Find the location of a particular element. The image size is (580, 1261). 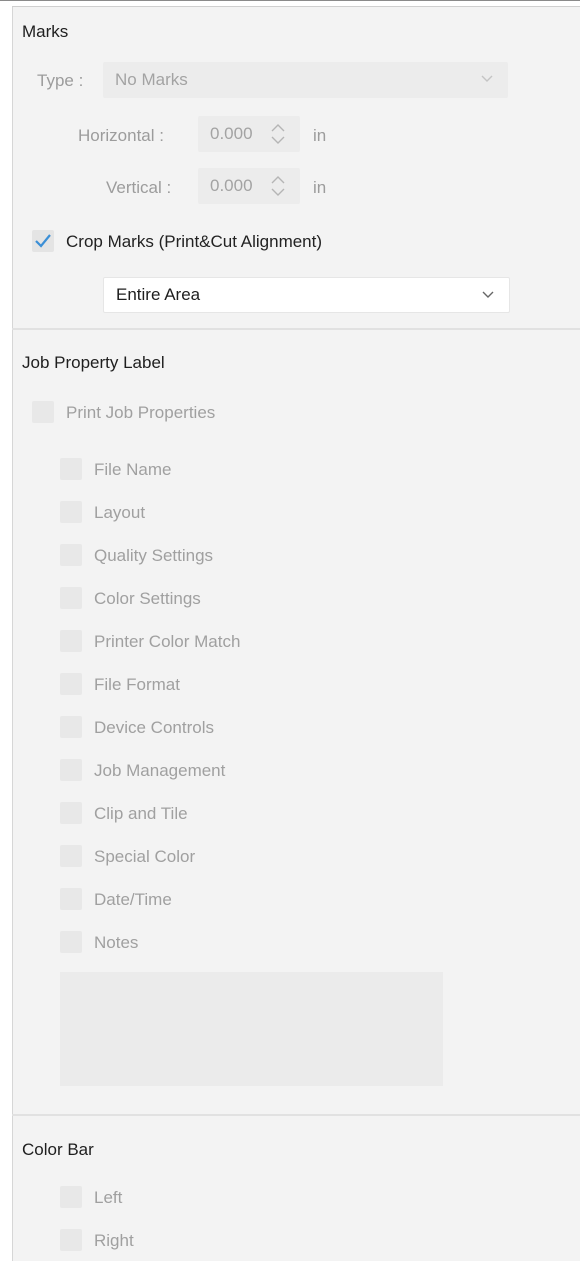

special-color-label: Special Color is located at coordinates (144, 857).